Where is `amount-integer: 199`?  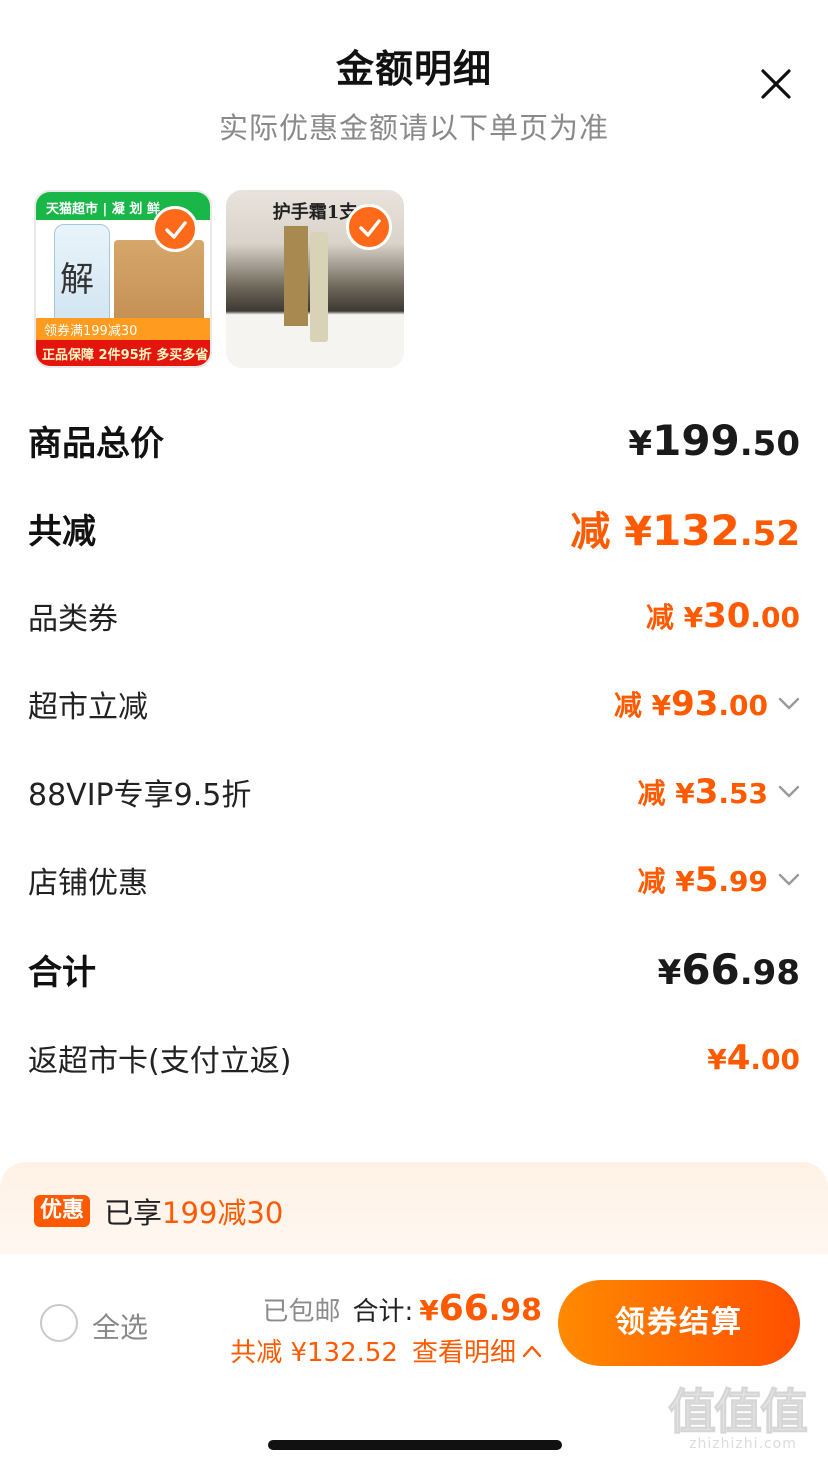 amount-integer: 199 is located at coordinates (696, 440).